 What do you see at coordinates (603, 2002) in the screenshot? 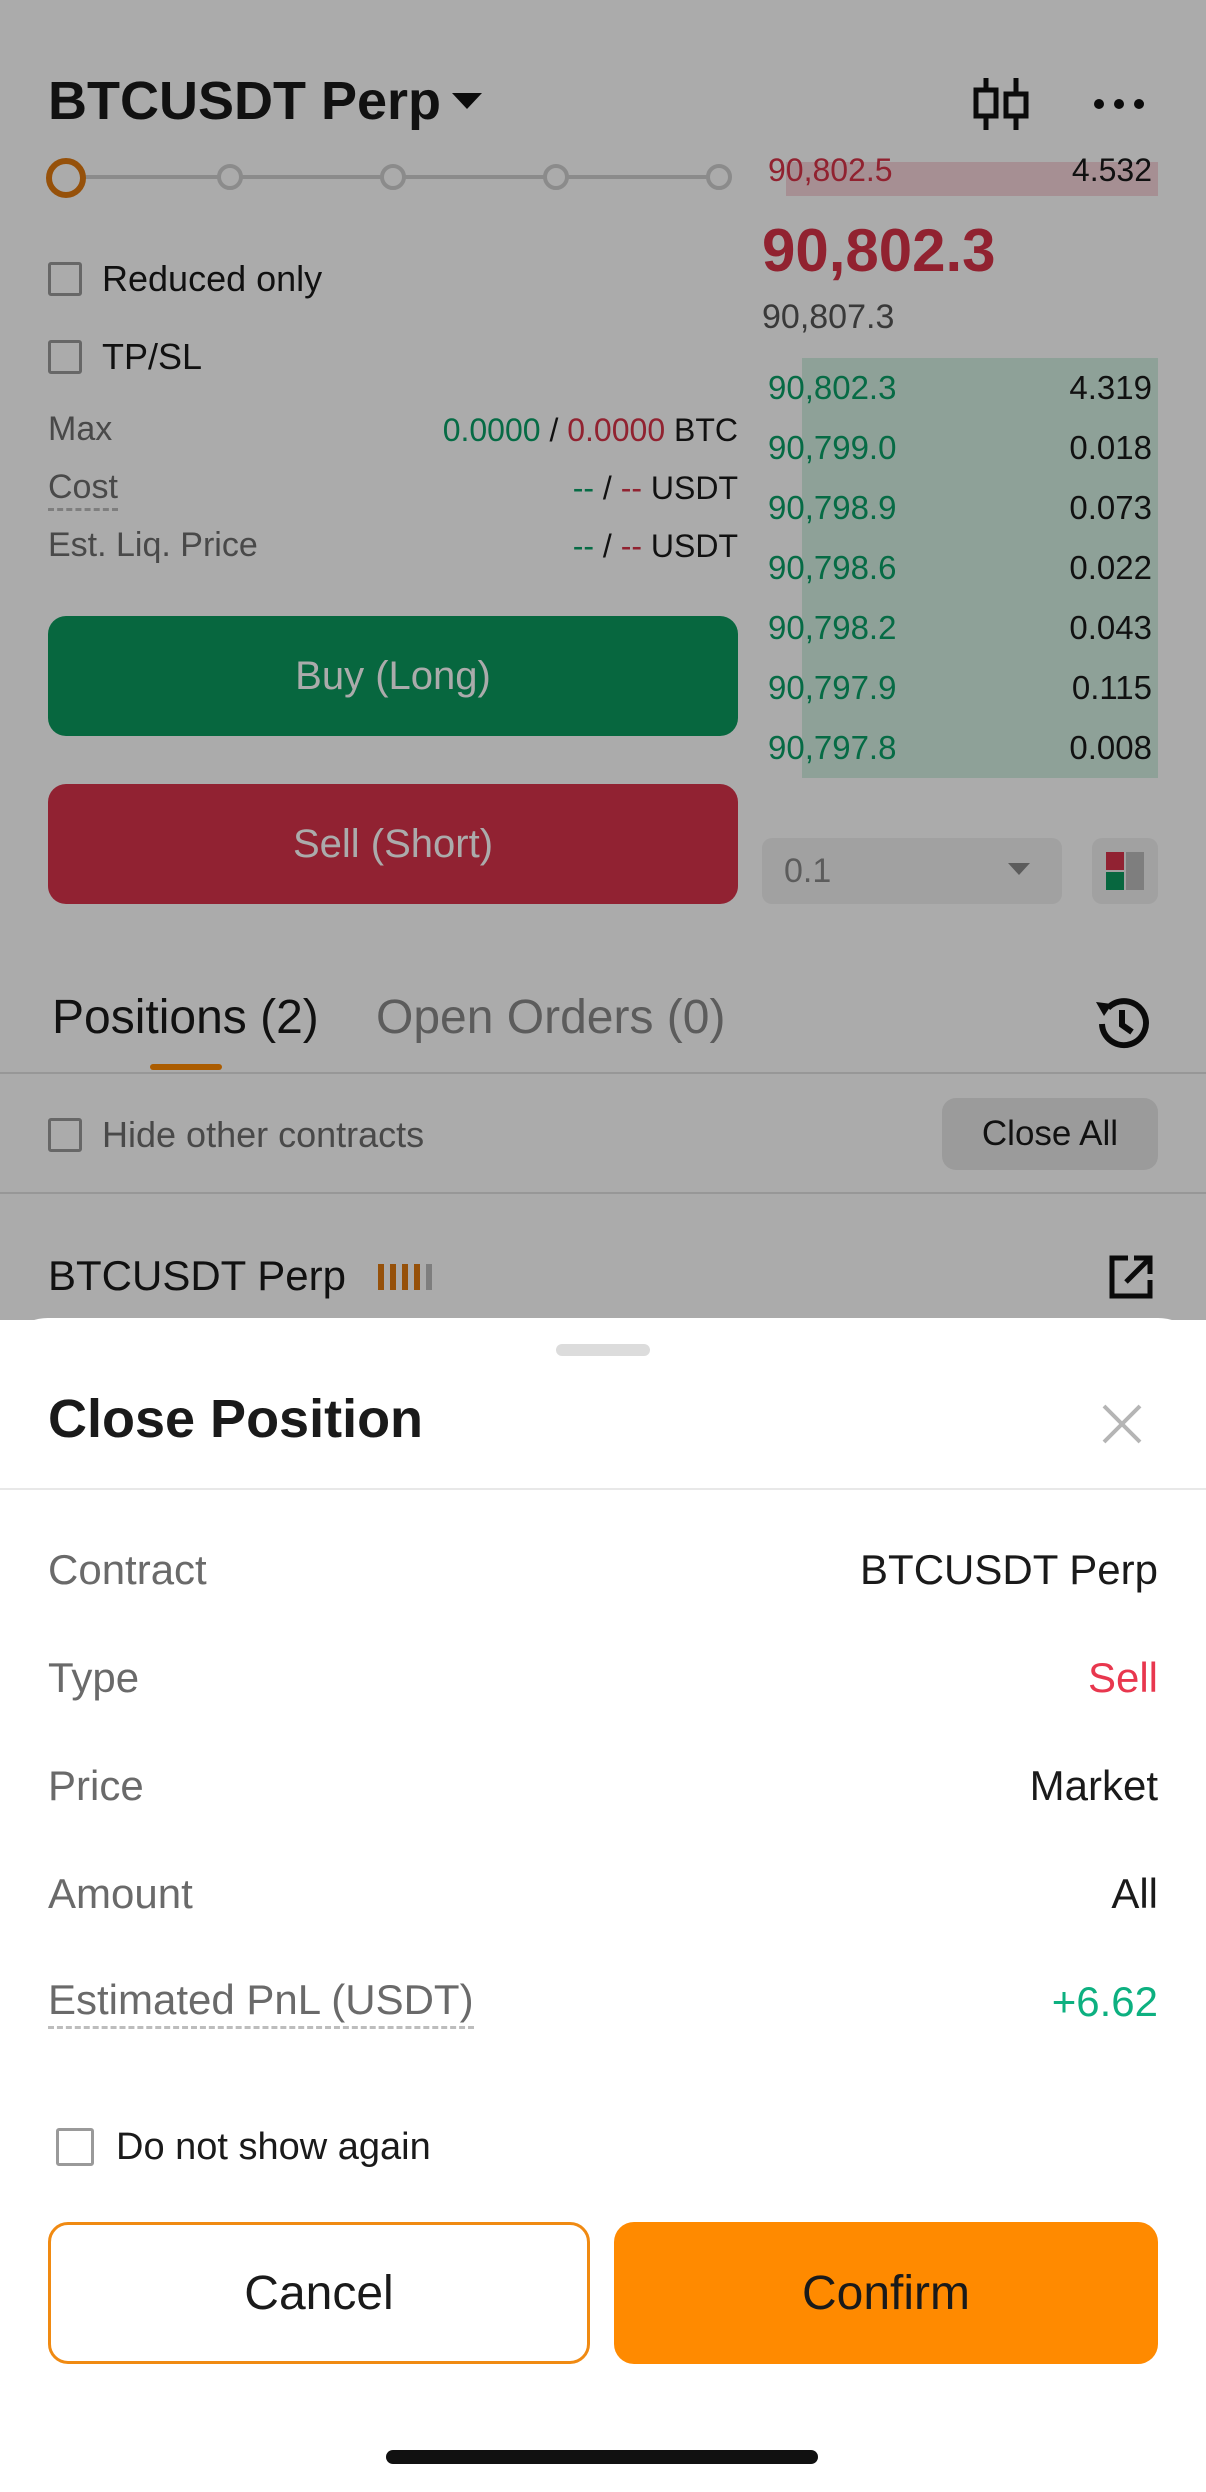
I see `row-estimated-pnl: Estimated PnL (USDT) +6.62` at bounding box center [603, 2002].